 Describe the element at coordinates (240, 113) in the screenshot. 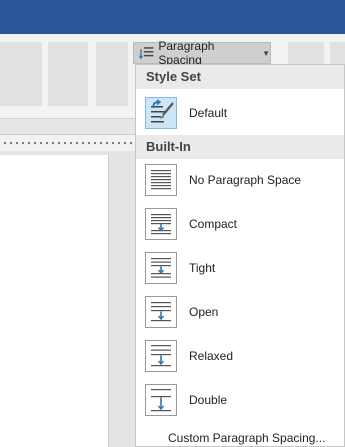

I see `menu-item-default: Default` at that location.